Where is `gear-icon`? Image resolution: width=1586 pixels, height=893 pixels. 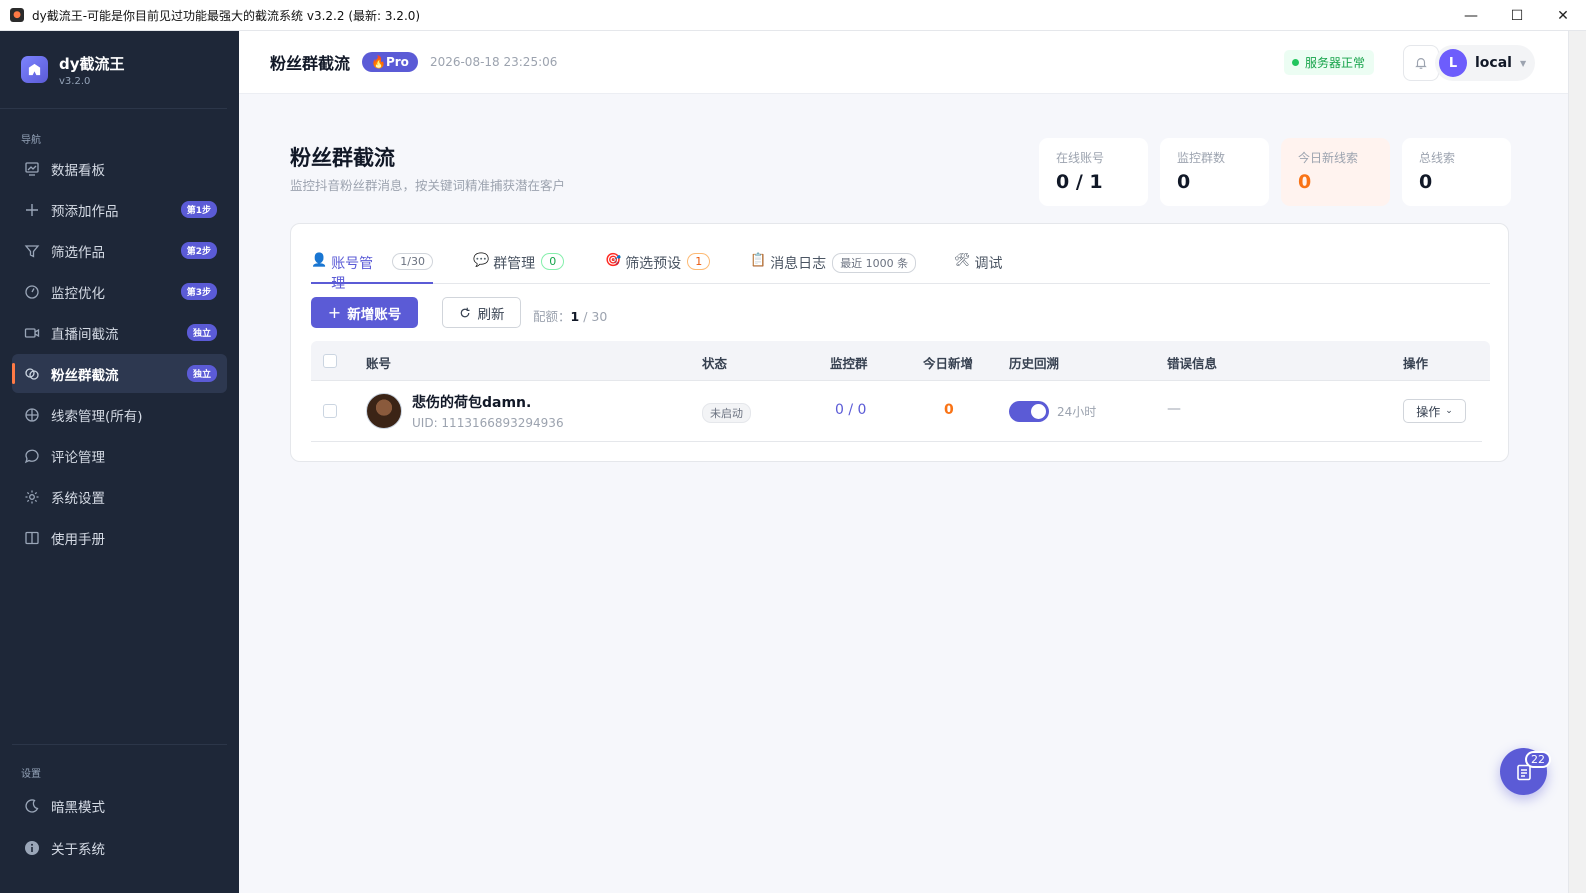
gear-icon is located at coordinates (32, 497).